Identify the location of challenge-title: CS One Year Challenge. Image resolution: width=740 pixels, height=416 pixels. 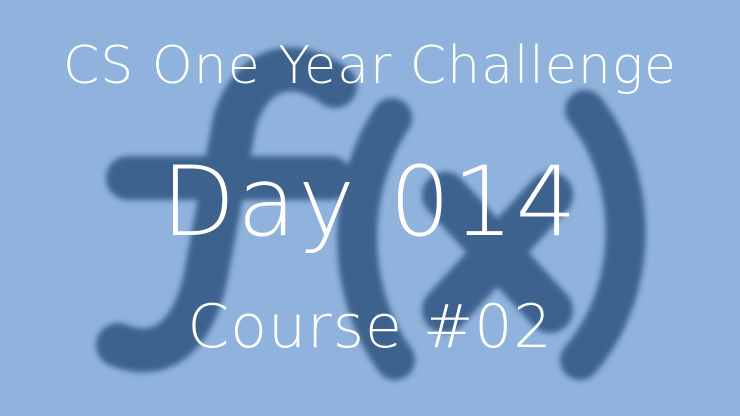
(370, 66).